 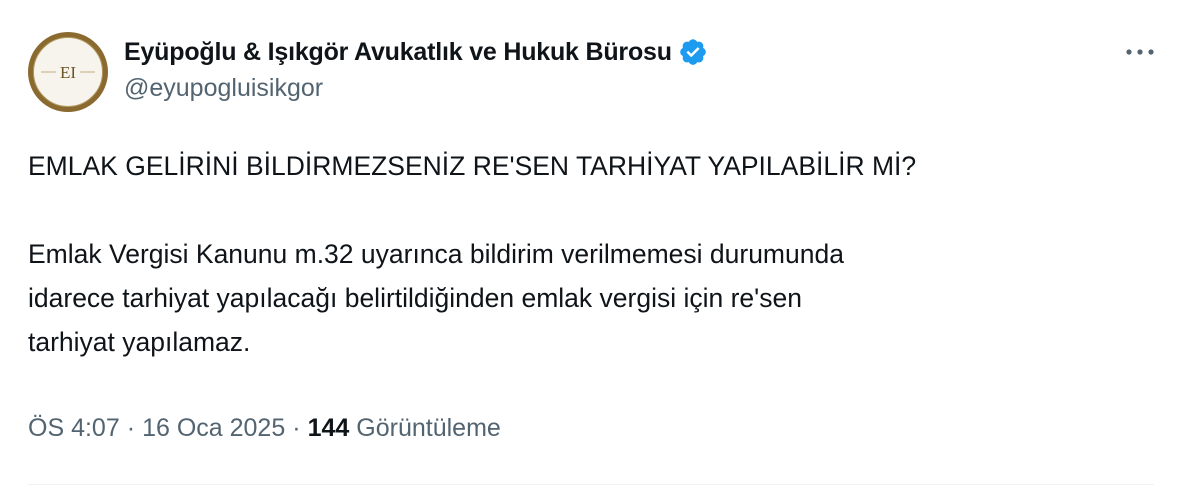 I want to click on views-label: Görüntüleme, so click(x=428, y=428).